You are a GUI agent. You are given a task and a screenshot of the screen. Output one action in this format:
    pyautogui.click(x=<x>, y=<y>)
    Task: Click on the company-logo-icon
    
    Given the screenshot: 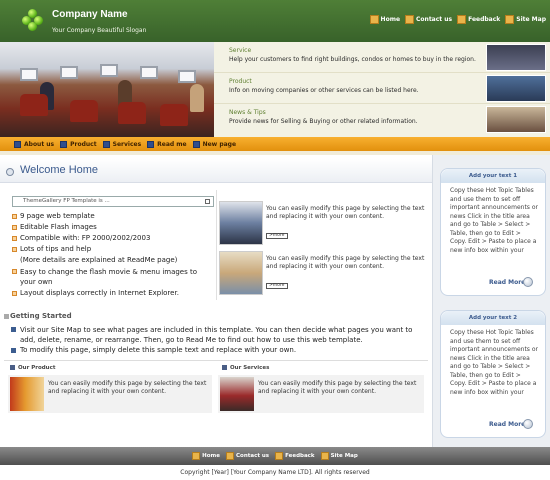 What is the action you would take?
    pyautogui.click(x=33, y=20)
    